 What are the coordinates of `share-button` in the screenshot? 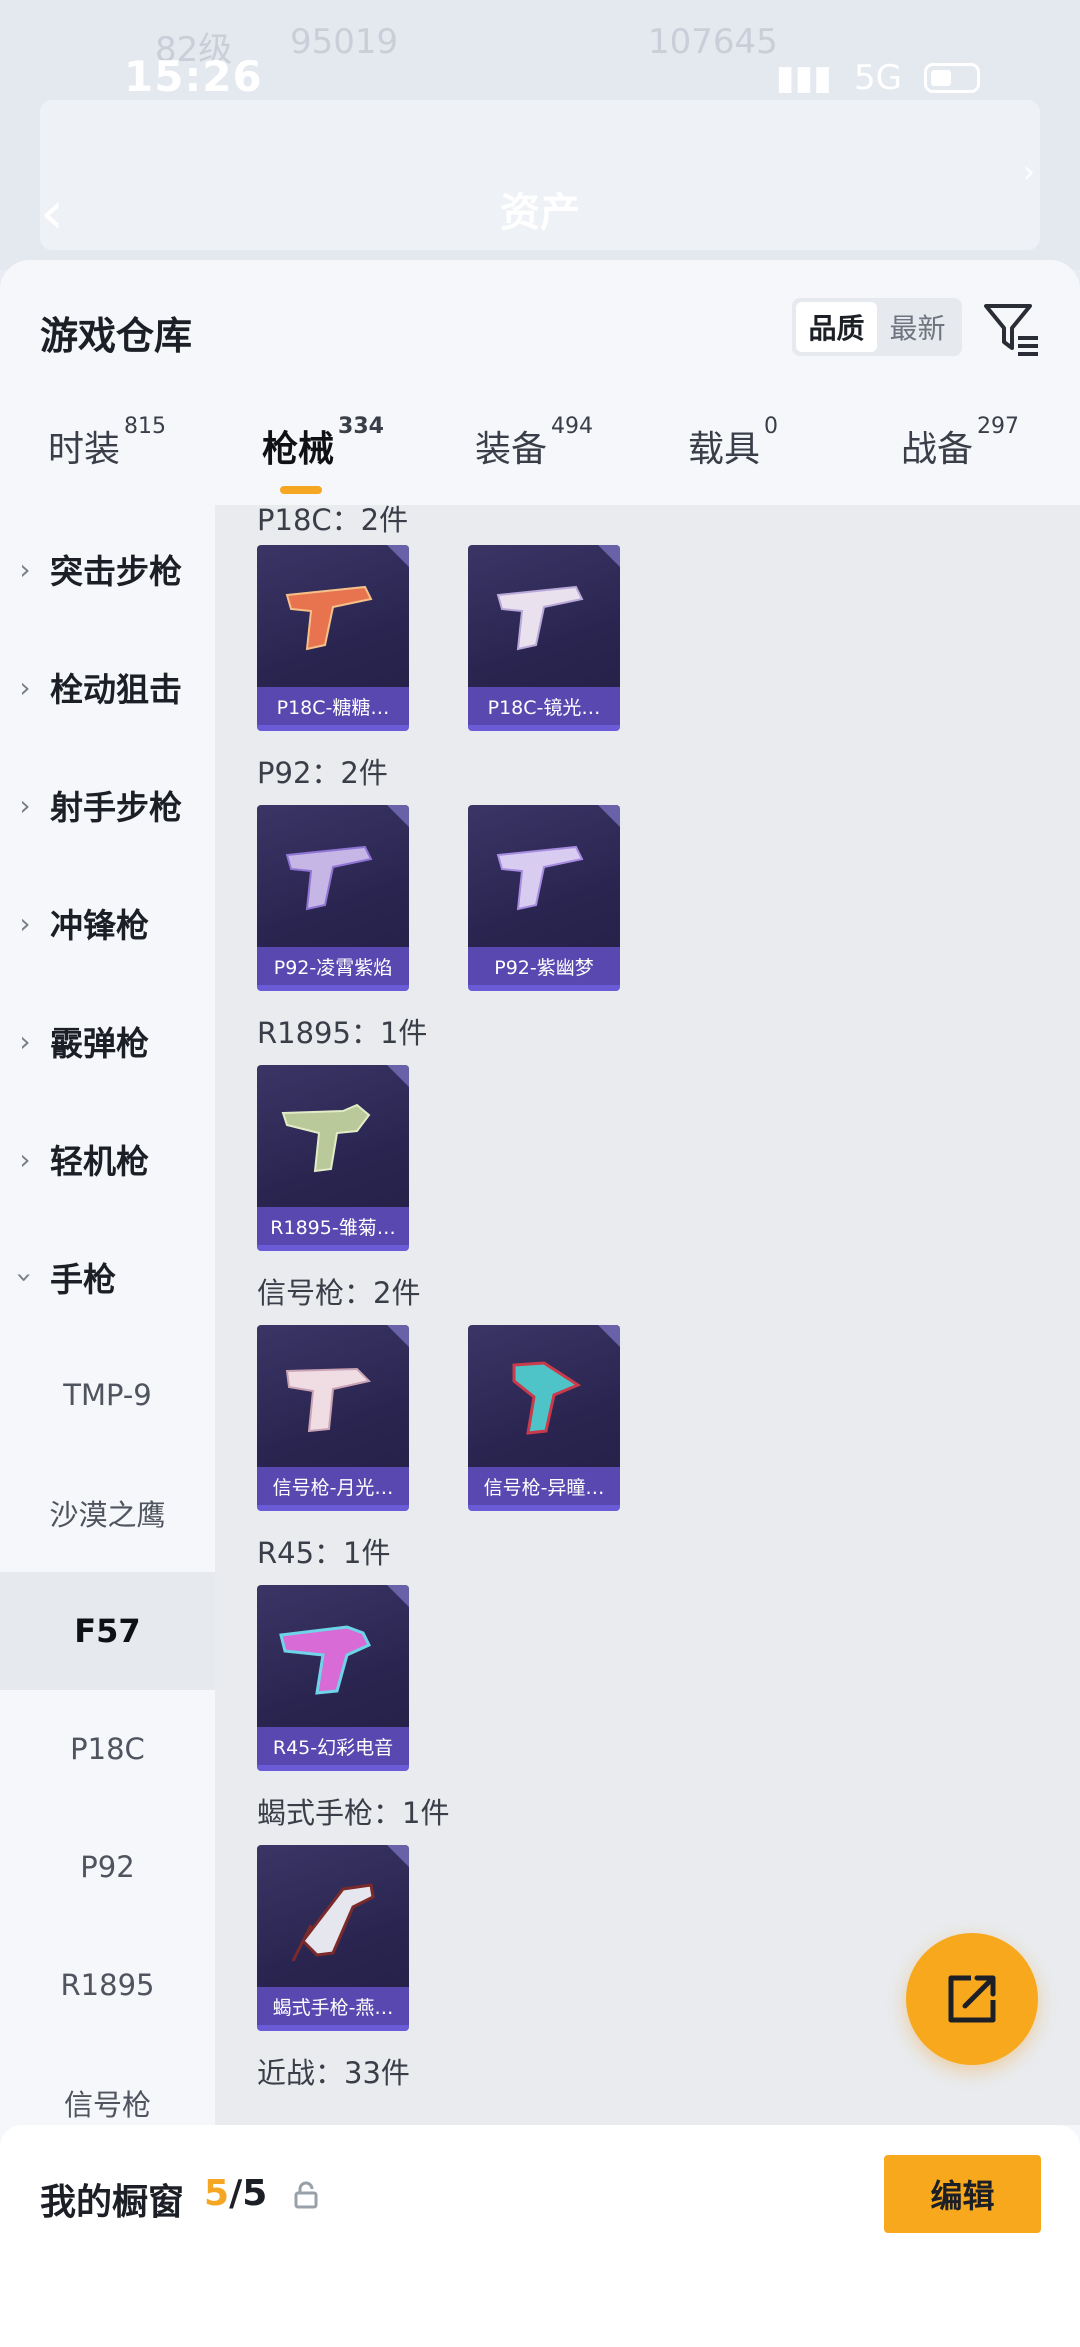 It's located at (972, 1999).